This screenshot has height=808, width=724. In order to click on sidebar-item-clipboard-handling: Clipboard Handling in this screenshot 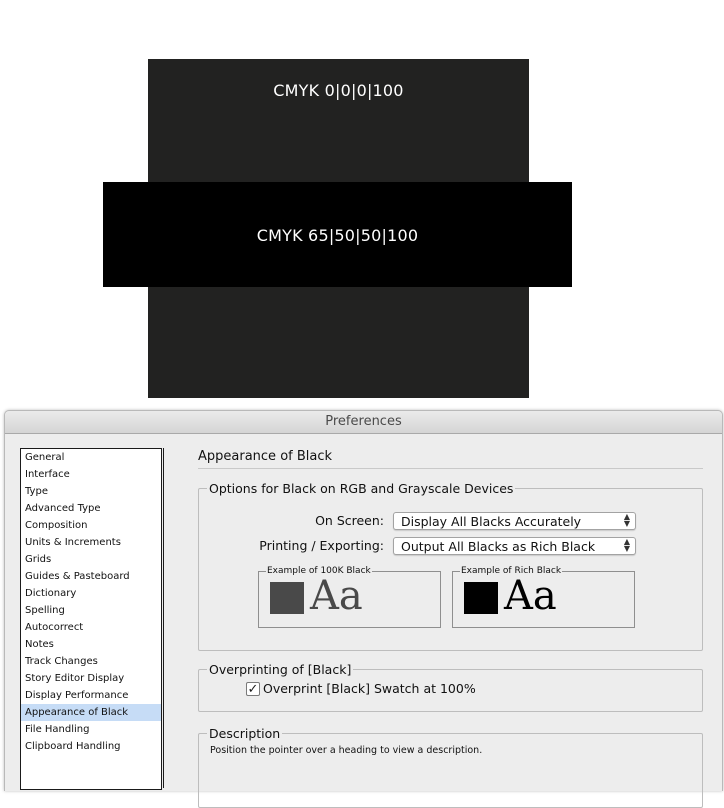, I will do `click(91, 746)`.